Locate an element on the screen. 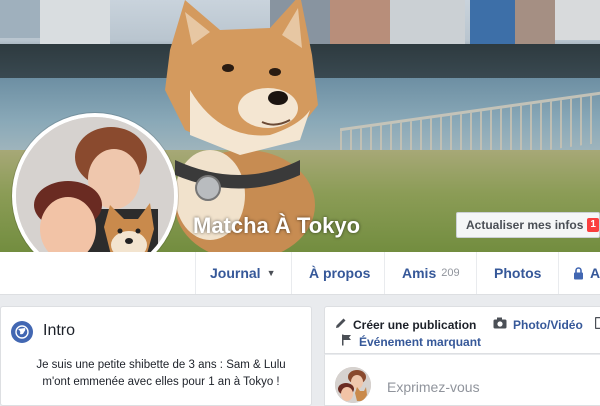 The width and height of the screenshot is (600, 406). photo-video-button: Photo/Vidéo is located at coordinates (538, 324).